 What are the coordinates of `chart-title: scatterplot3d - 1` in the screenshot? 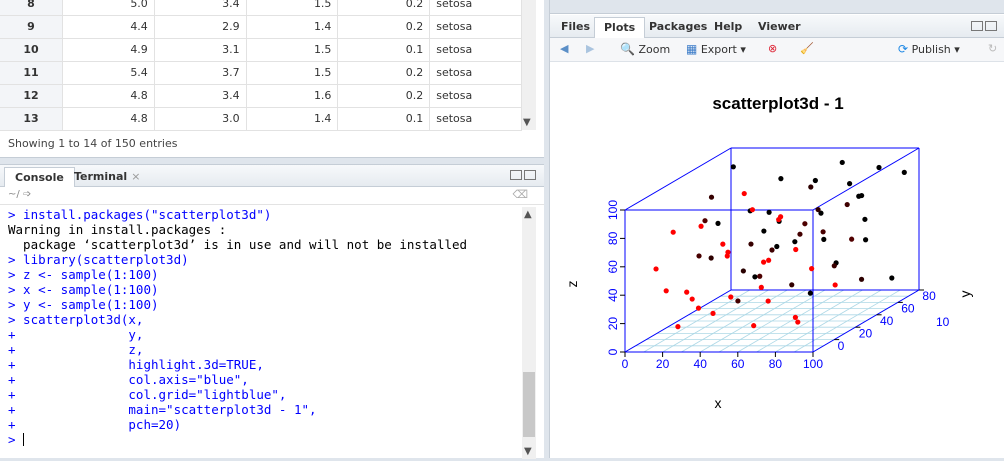 It's located at (777, 103).